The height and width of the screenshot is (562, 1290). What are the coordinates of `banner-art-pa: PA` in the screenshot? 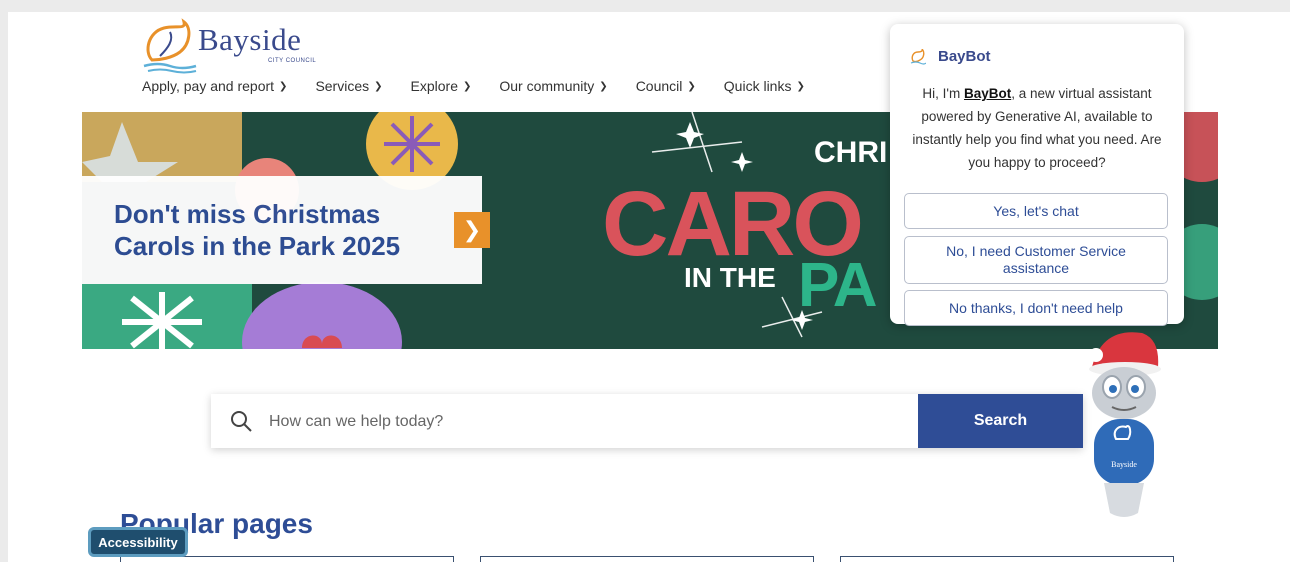 It's located at (838, 285).